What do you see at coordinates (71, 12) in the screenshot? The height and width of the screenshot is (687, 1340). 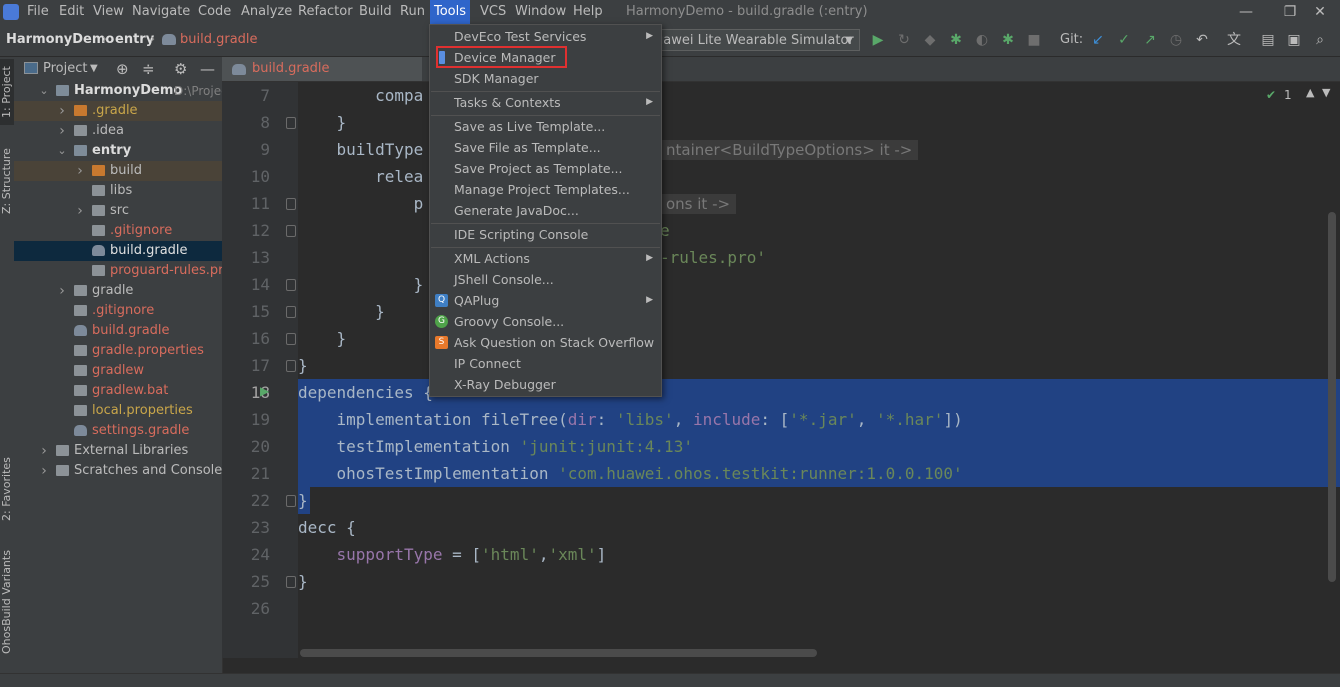 I see `menu-edit: Edit` at bounding box center [71, 12].